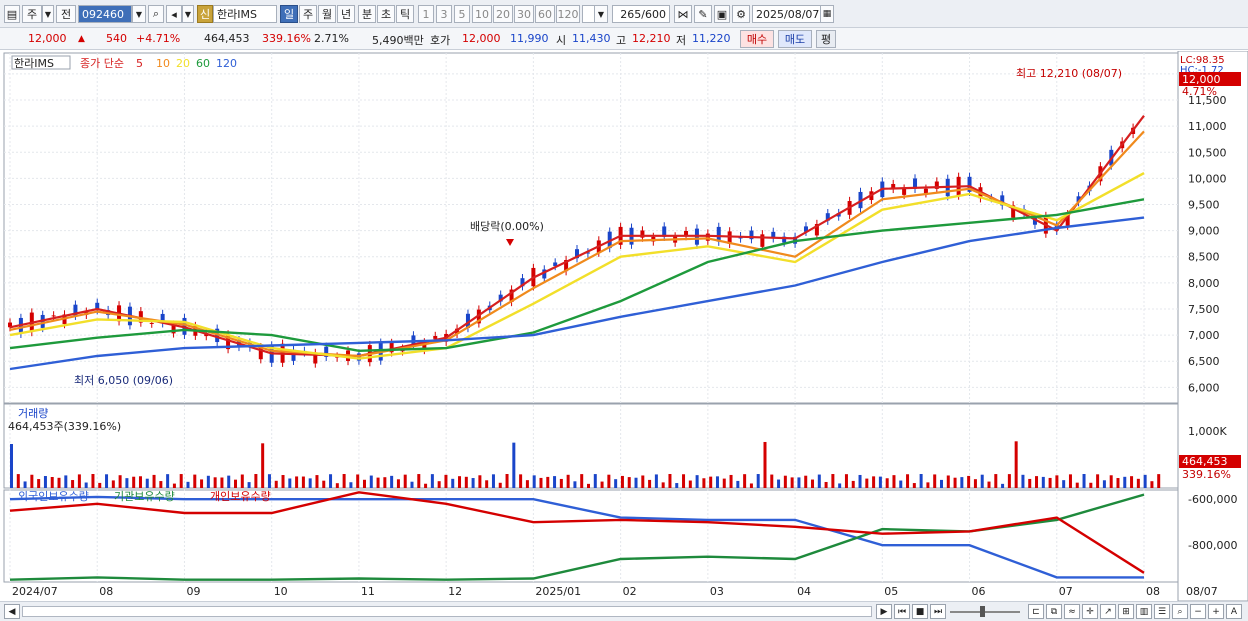 Image resolution: width=1248 pixels, height=621 pixels. What do you see at coordinates (827, 14) in the screenshot?
I see `calendar-icon: ▦` at bounding box center [827, 14].